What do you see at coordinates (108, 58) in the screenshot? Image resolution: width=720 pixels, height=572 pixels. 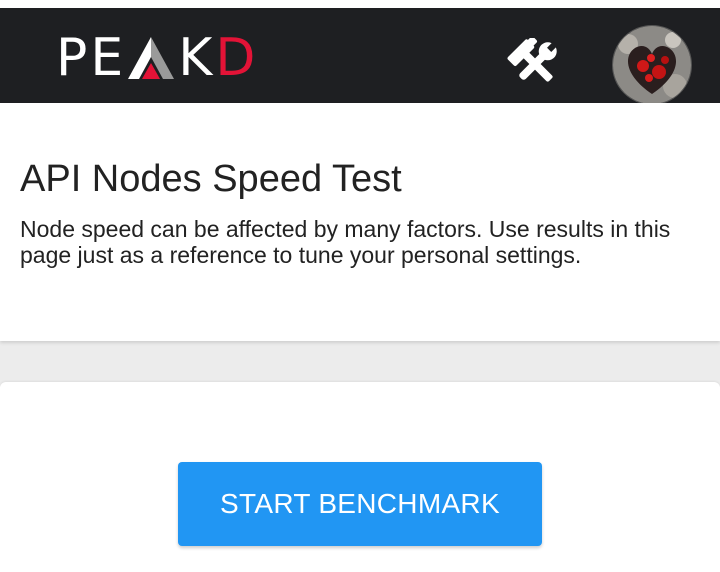 I see `logo-letter-e: E` at bounding box center [108, 58].